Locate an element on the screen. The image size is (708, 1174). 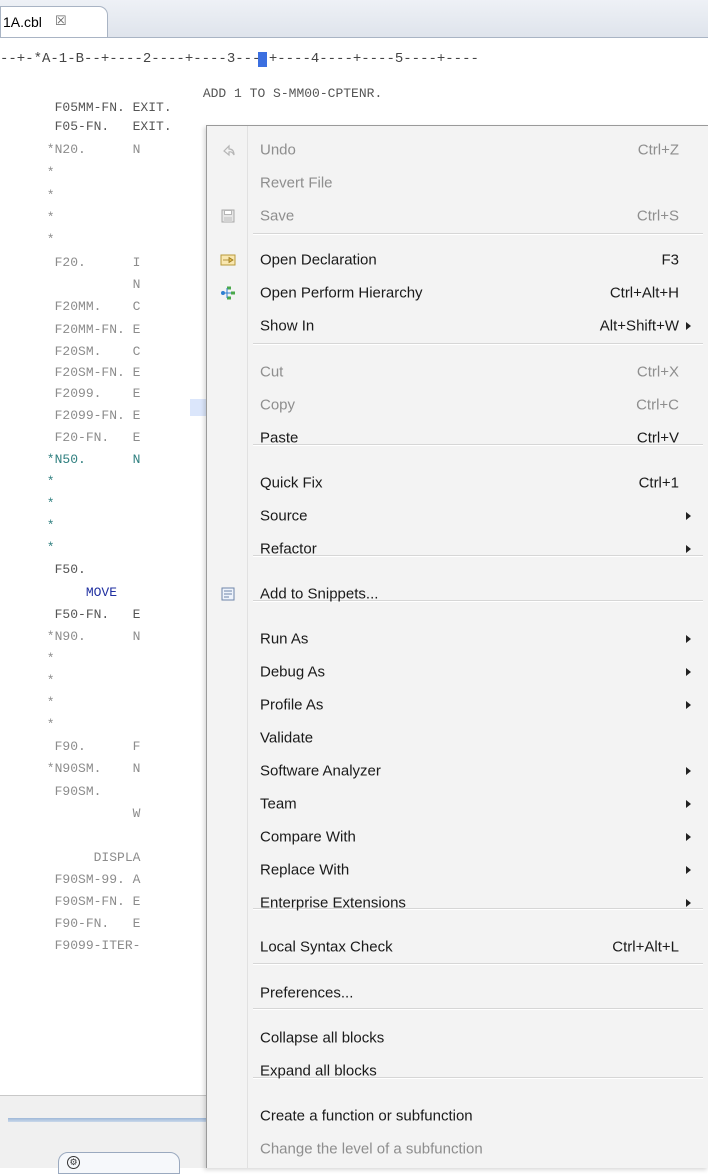
menu-item-expand-all-blocks: Expand all blocks is located at coordinates (457, 1070).